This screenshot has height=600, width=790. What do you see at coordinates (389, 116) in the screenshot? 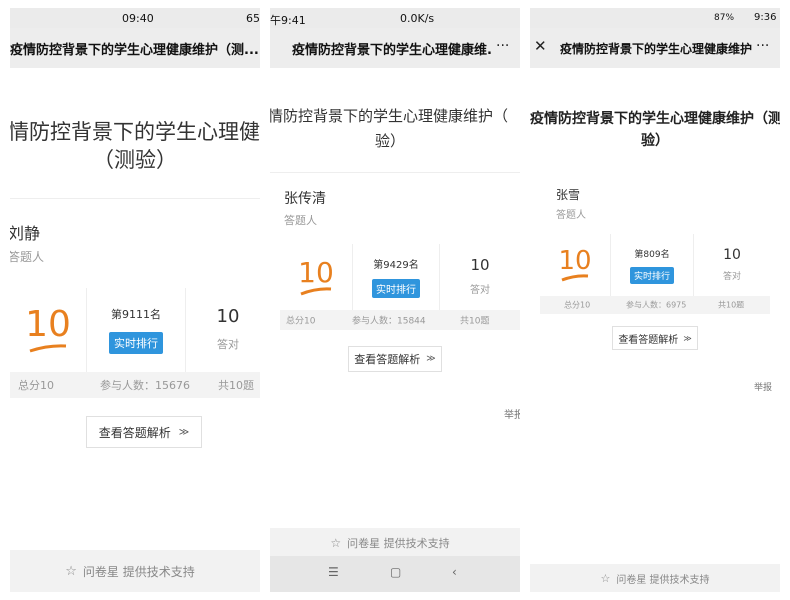
I see `page-title-line-1: 情防控背景下的学生心理健康维护（` at bounding box center [389, 116].